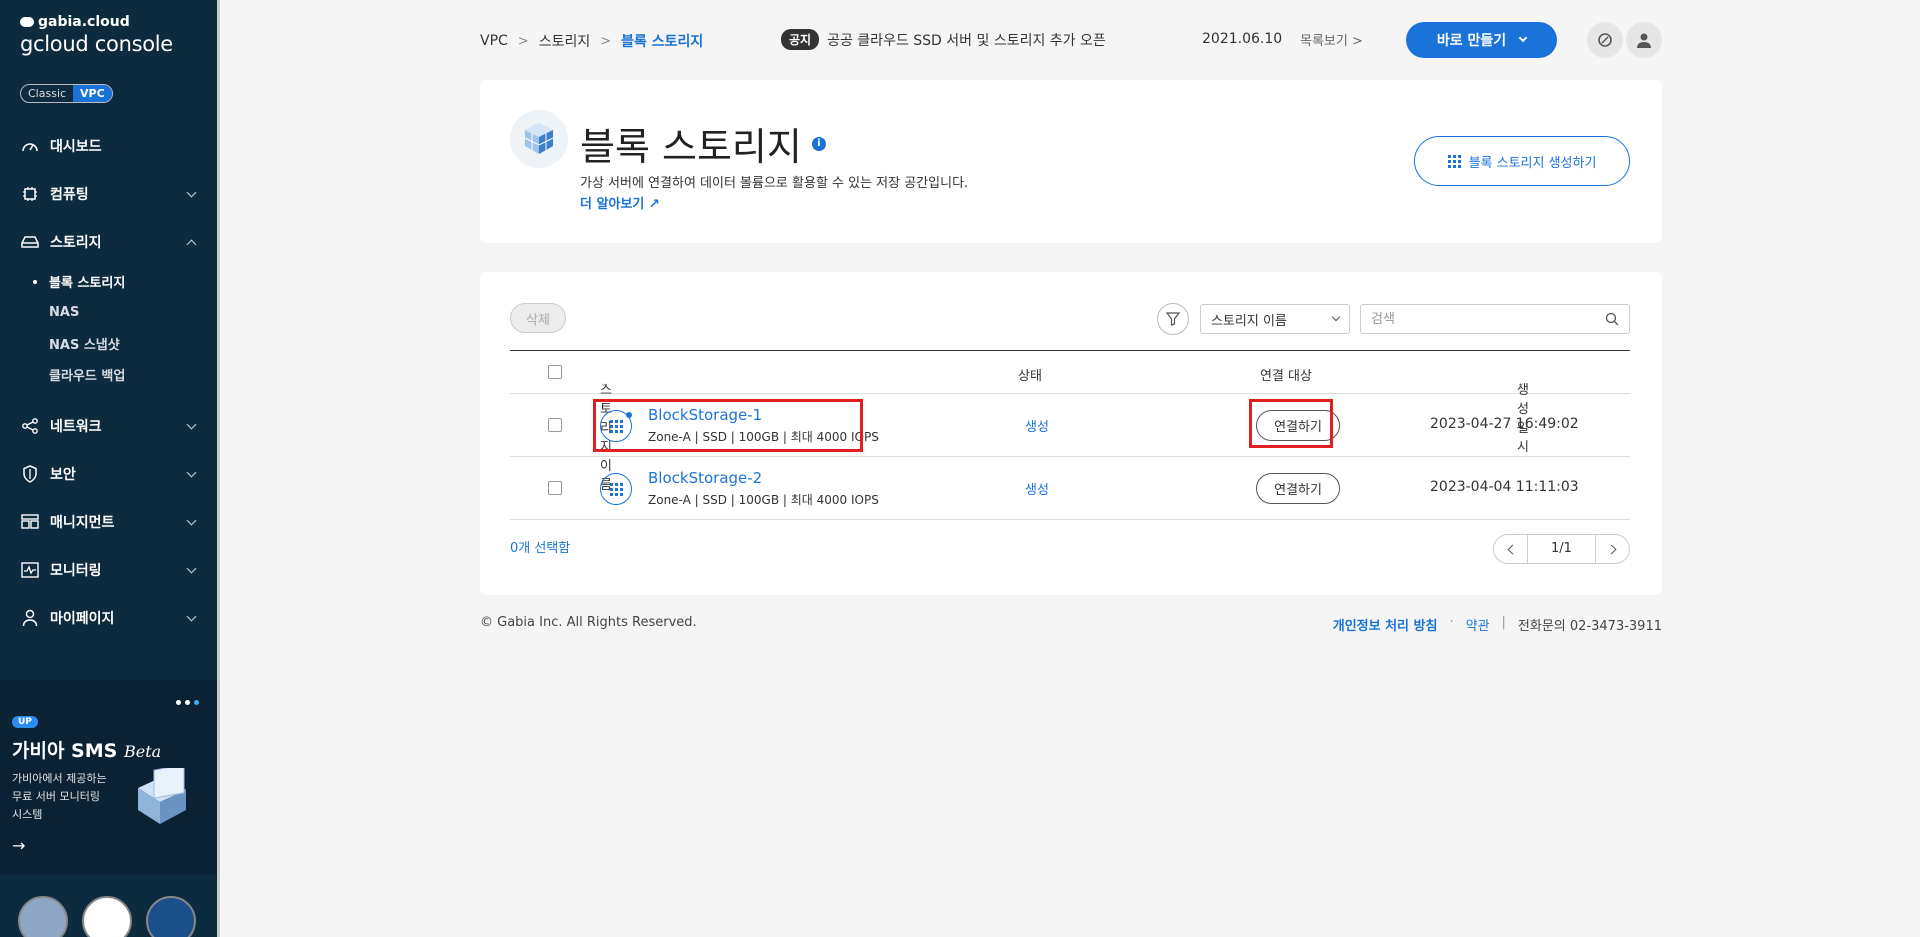  I want to click on storage-submenu: 블록 스토리지 NAS NAS 스냅샷 클라우드 백업, so click(108, 328).